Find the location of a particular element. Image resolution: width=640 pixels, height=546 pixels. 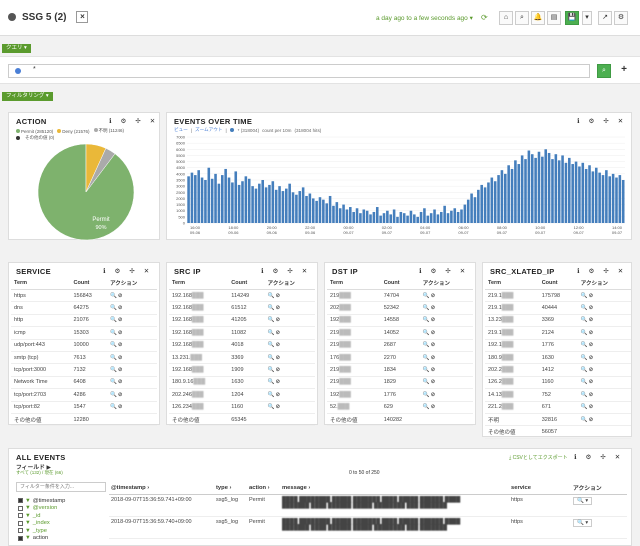

settings-button: ⚙ is located at coordinates (621, 18).